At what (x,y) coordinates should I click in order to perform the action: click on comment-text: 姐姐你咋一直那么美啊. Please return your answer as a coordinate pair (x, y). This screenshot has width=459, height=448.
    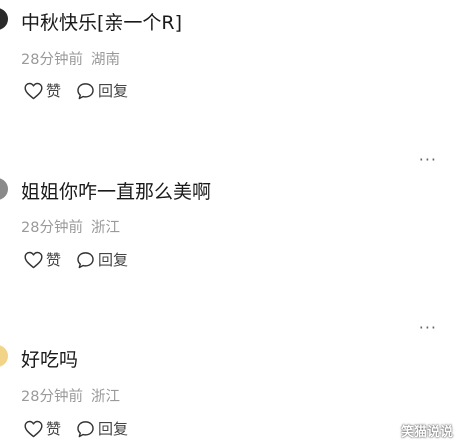
    Looking at the image, I should click on (116, 192).